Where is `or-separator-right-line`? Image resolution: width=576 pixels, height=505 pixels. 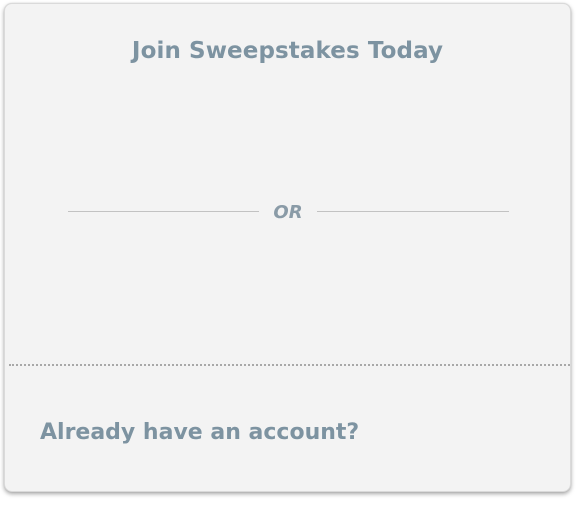
or-separator-right-line is located at coordinates (413, 211).